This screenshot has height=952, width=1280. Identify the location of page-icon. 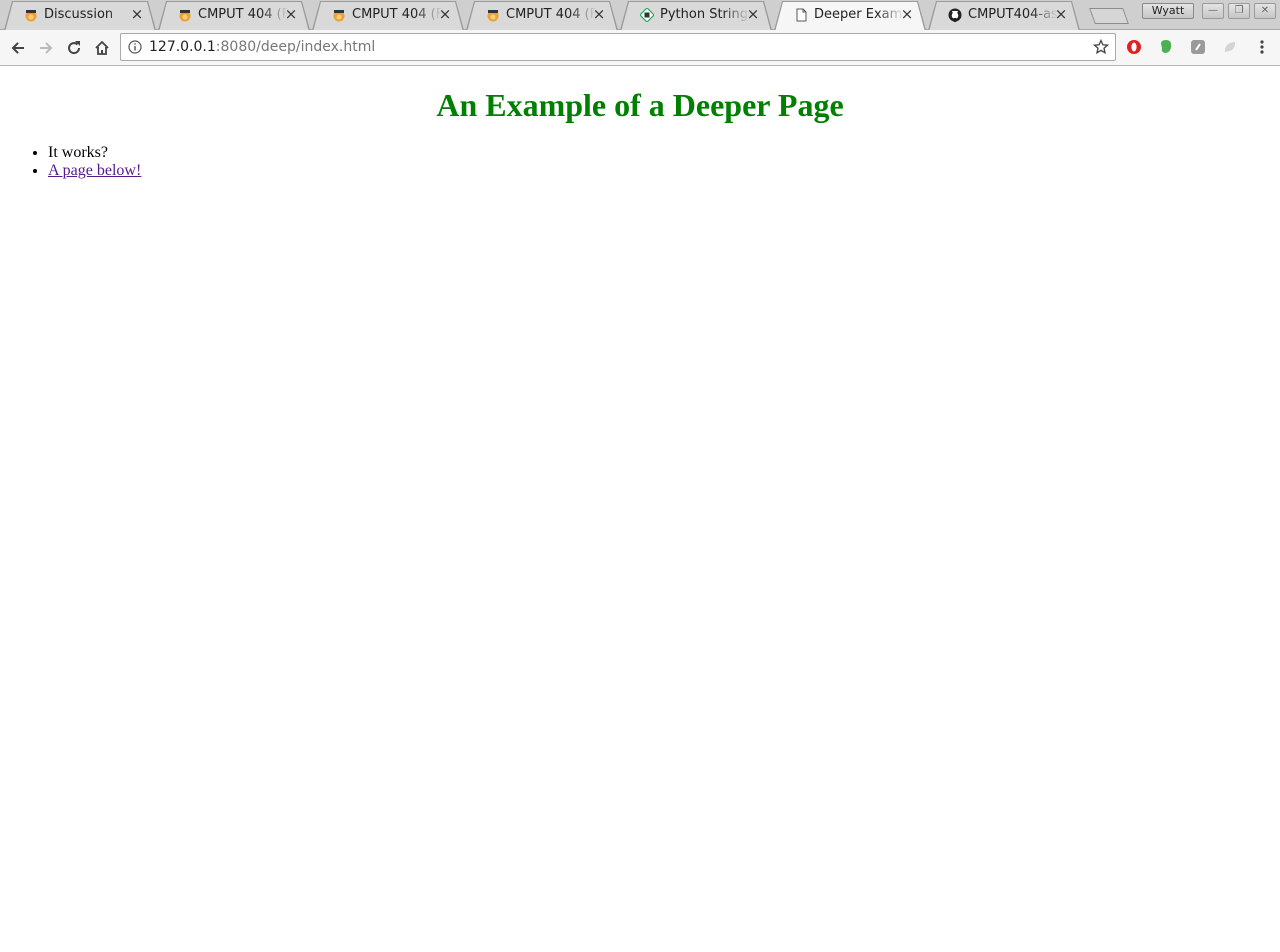
(801, 15).